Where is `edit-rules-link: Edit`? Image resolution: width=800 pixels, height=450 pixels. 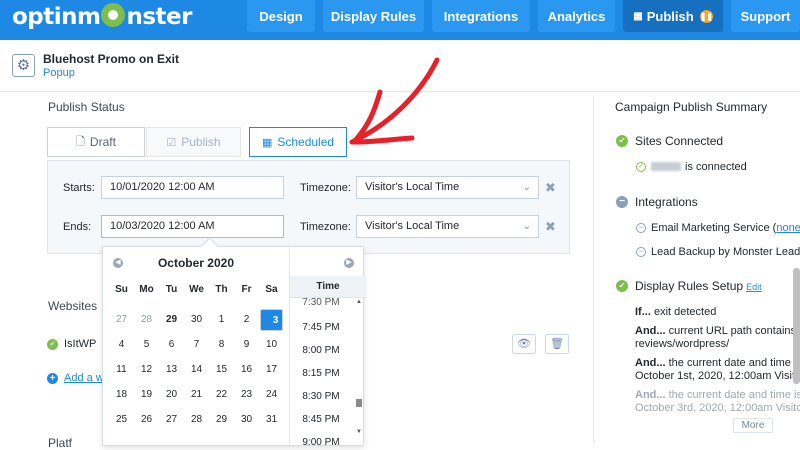 edit-rules-link: Edit is located at coordinates (754, 287).